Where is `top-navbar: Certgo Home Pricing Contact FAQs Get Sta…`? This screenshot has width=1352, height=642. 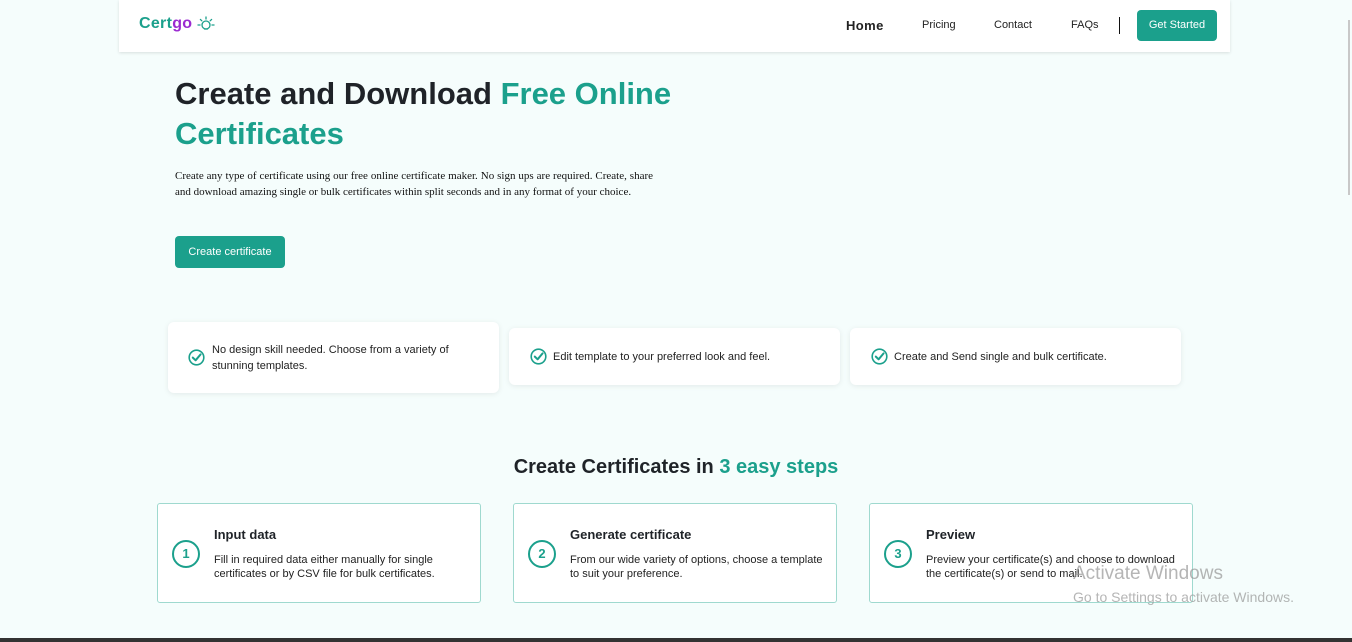 top-navbar: Certgo Home Pricing Contact FAQs Get Sta… is located at coordinates (674, 26).